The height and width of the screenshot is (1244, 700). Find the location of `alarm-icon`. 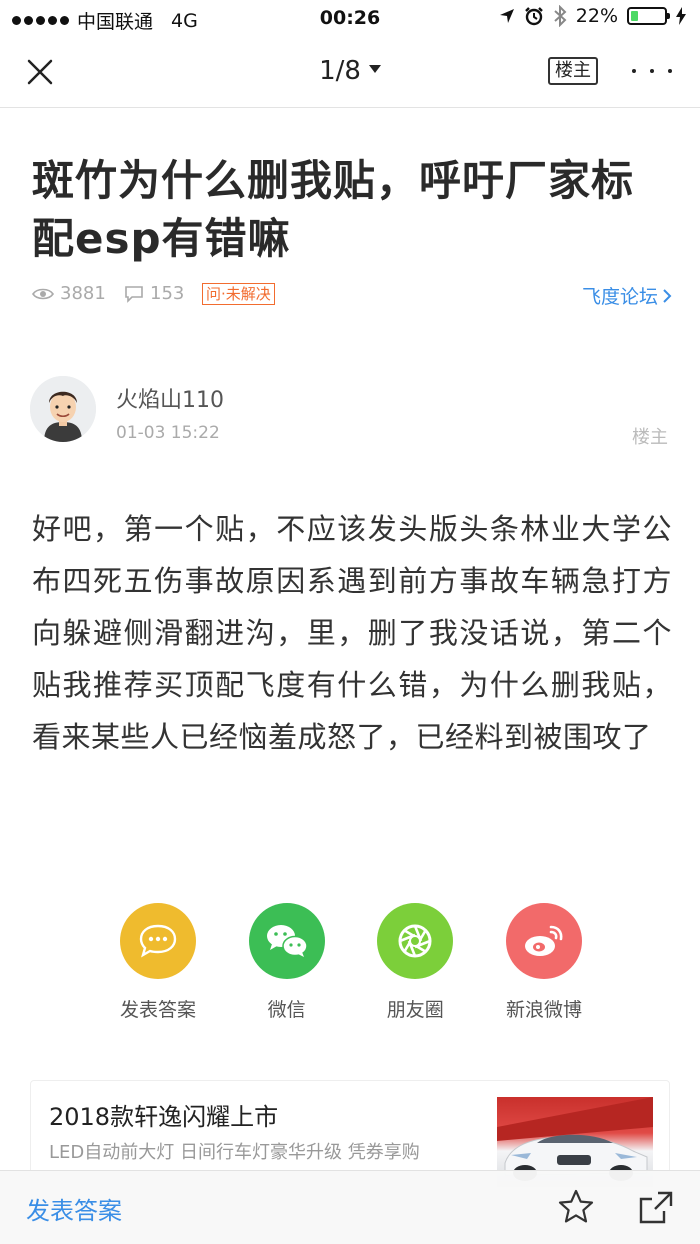

alarm-icon is located at coordinates (533, 16).